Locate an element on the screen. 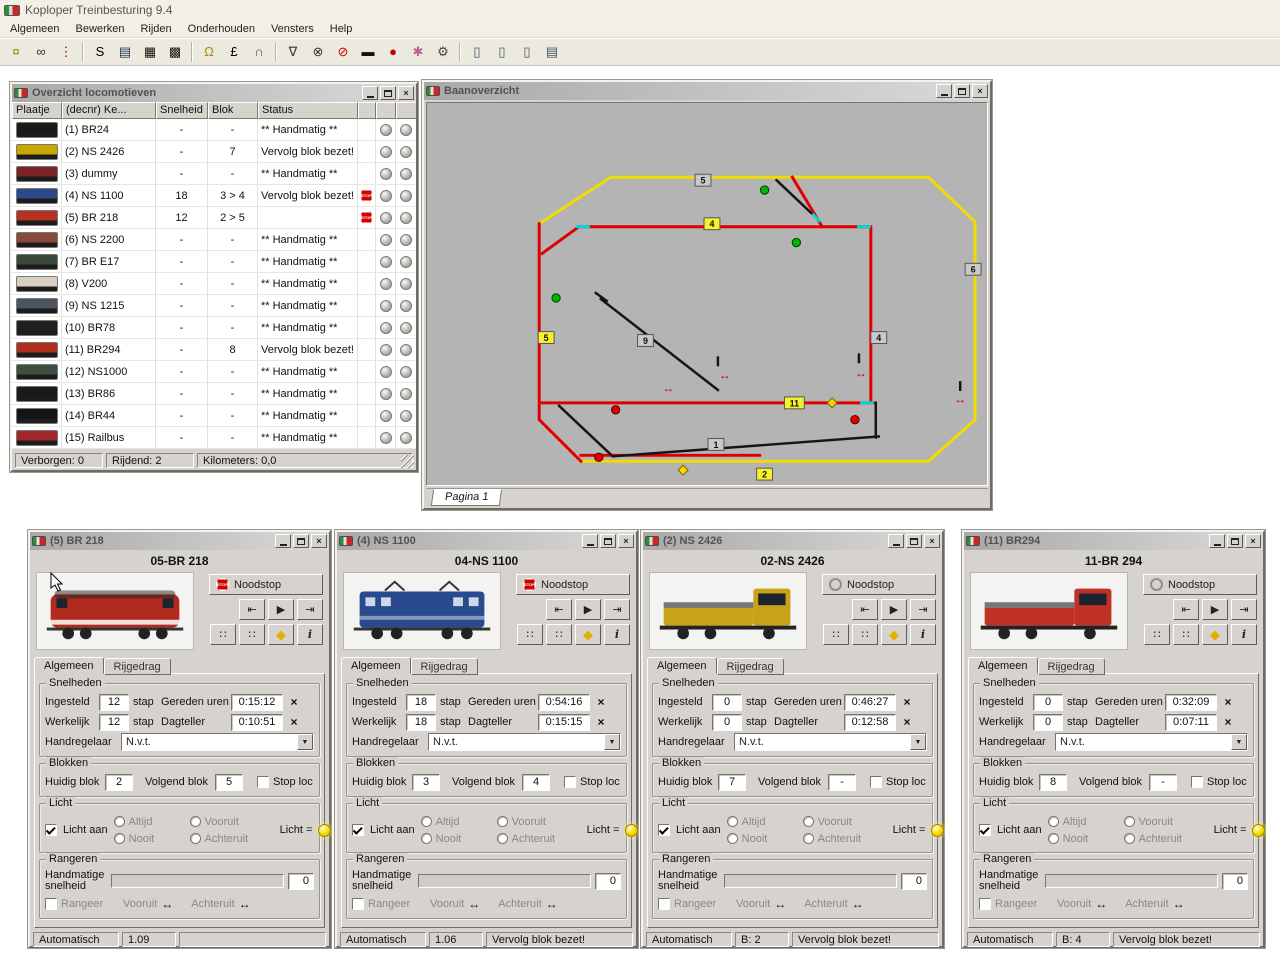 The image size is (1280, 966). dagteller-field: 0:10:51 is located at coordinates (257, 722).